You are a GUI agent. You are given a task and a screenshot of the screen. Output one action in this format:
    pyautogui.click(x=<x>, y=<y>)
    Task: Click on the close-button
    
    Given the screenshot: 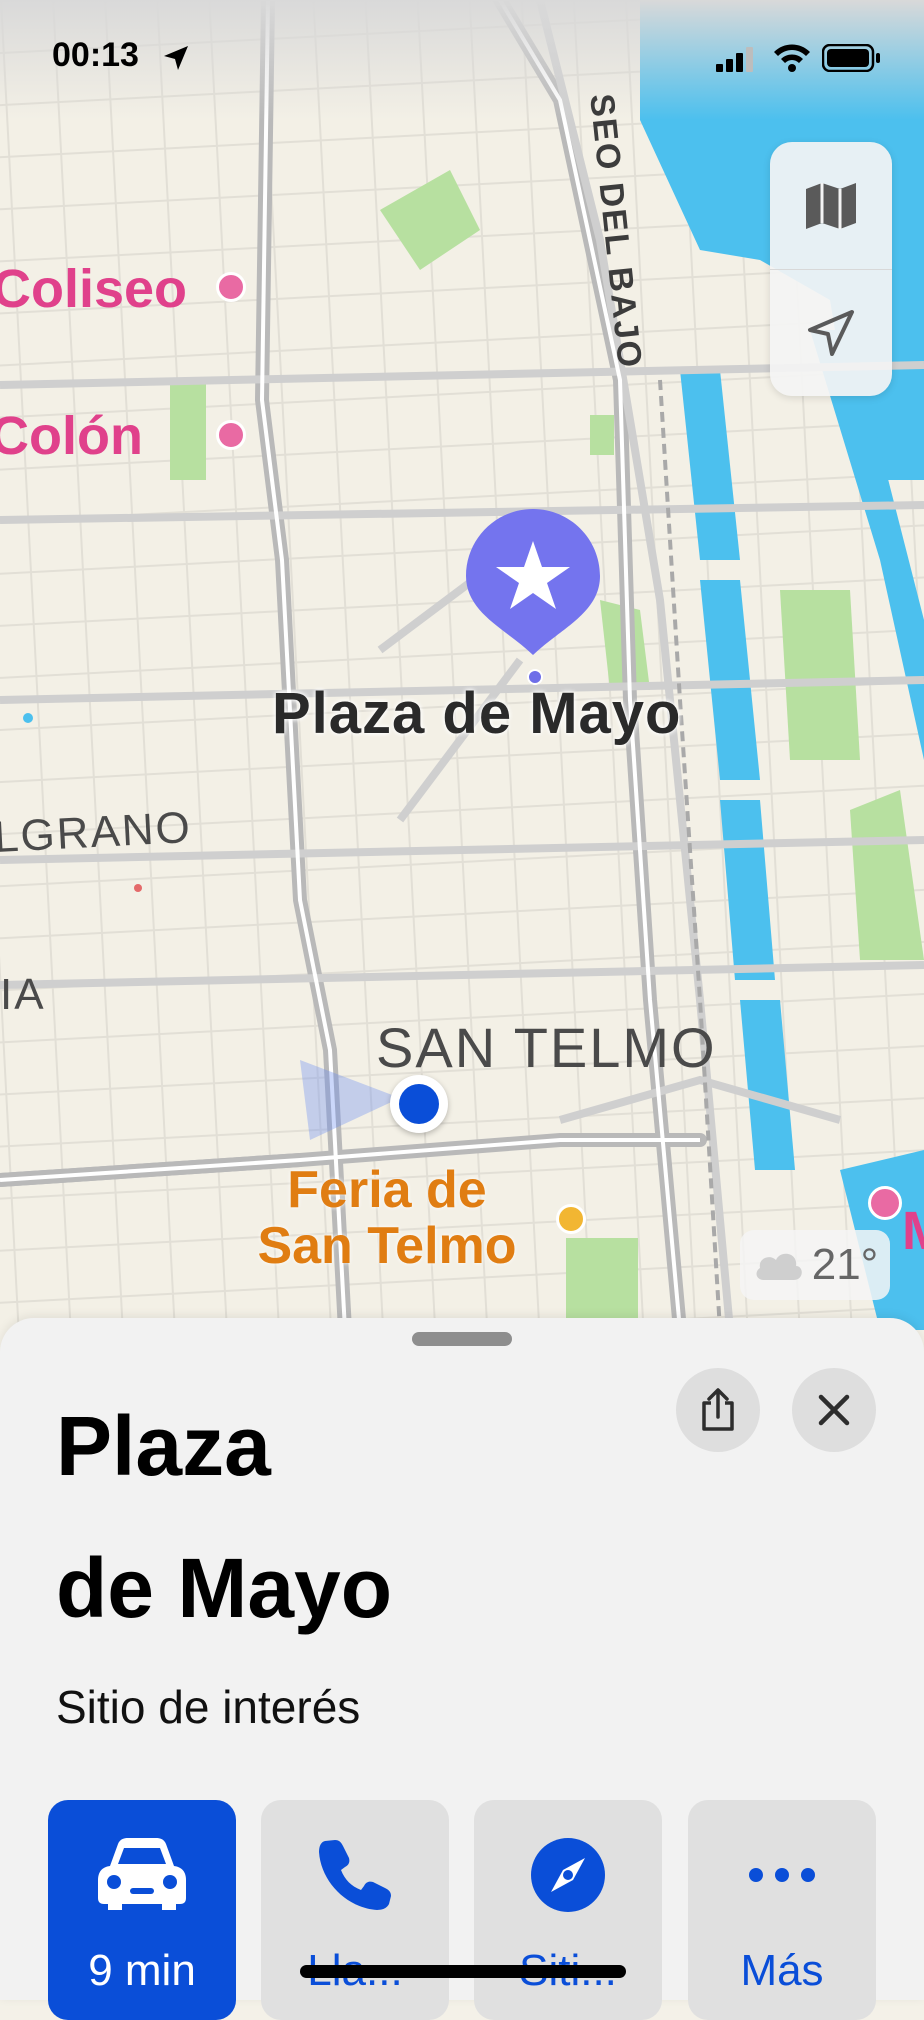 What is the action you would take?
    pyautogui.click(x=834, y=1410)
    